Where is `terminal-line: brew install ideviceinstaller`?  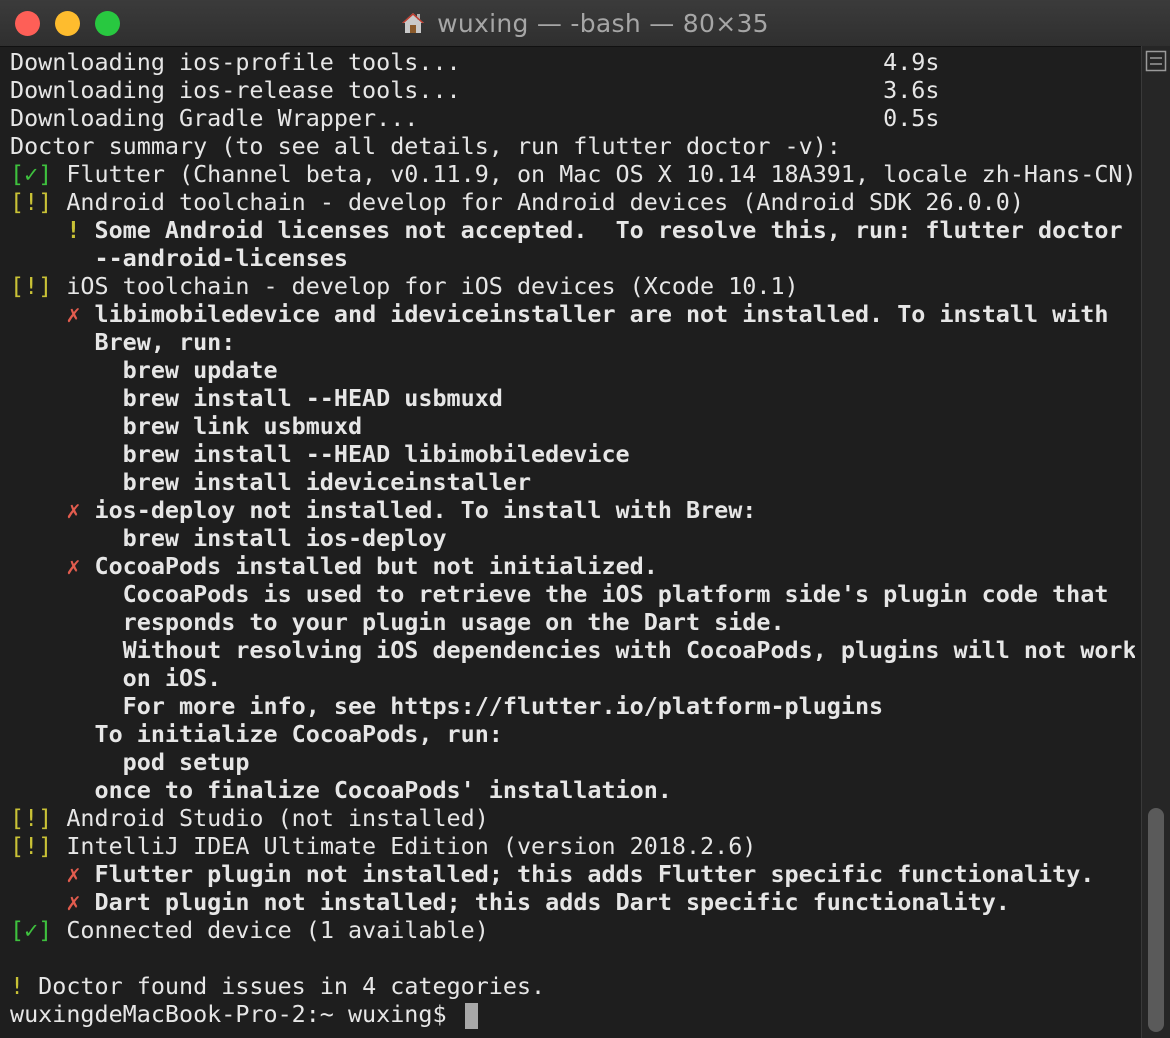
terminal-line: brew install ideviceinstaller is located at coordinates (572, 482).